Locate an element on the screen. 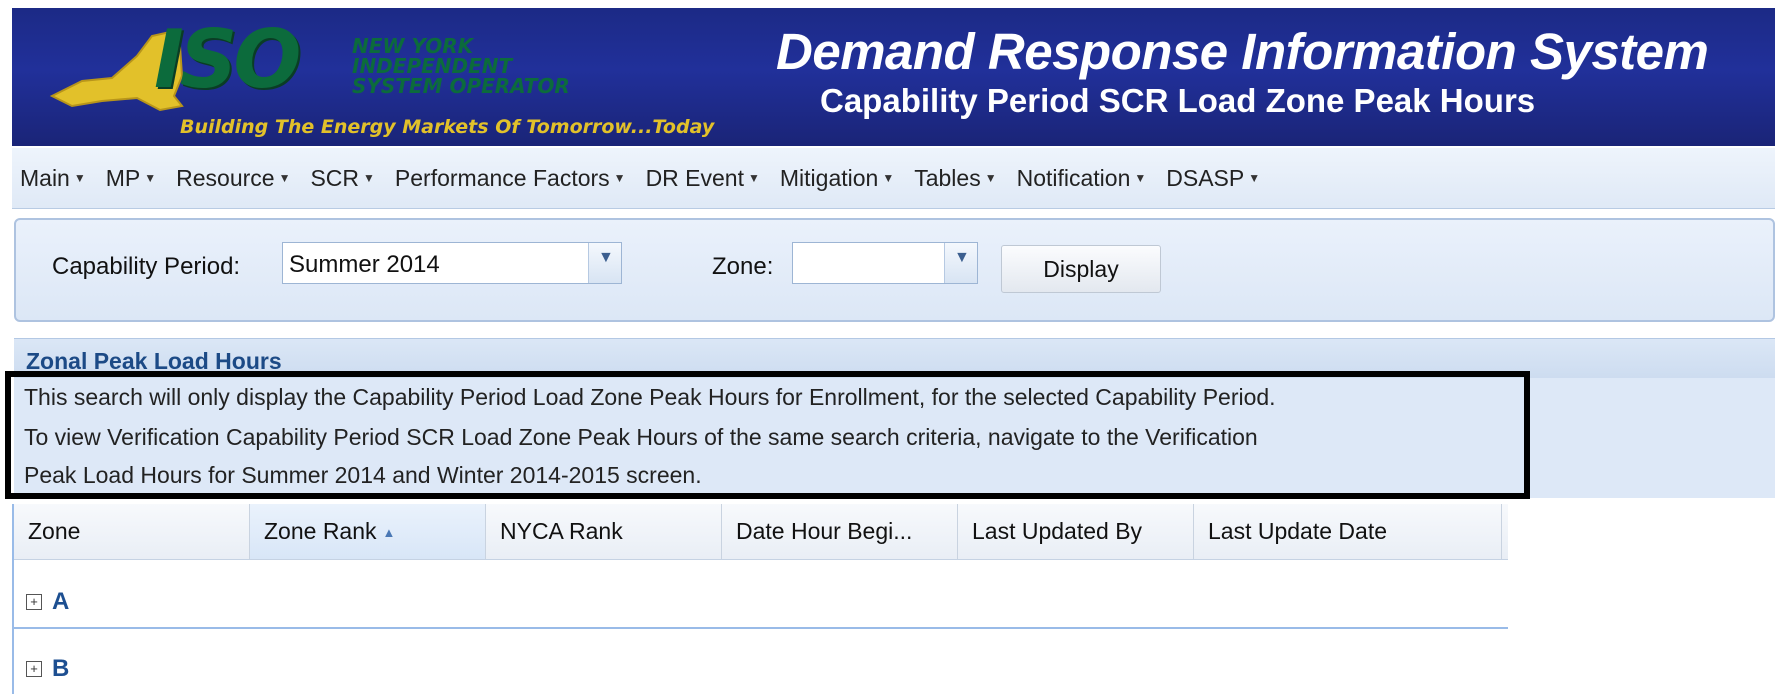 This screenshot has height=695, width=1775. group-row-zone-a: + A is located at coordinates (761, 603).